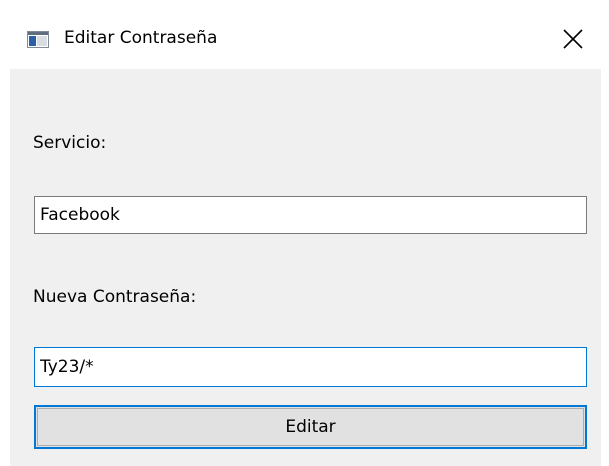 This screenshot has height=466, width=609. What do you see at coordinates (115, 297) in the screenshot?
I see `new-password-label: Nueva Contraseña:` at bounding box center [115, 297].